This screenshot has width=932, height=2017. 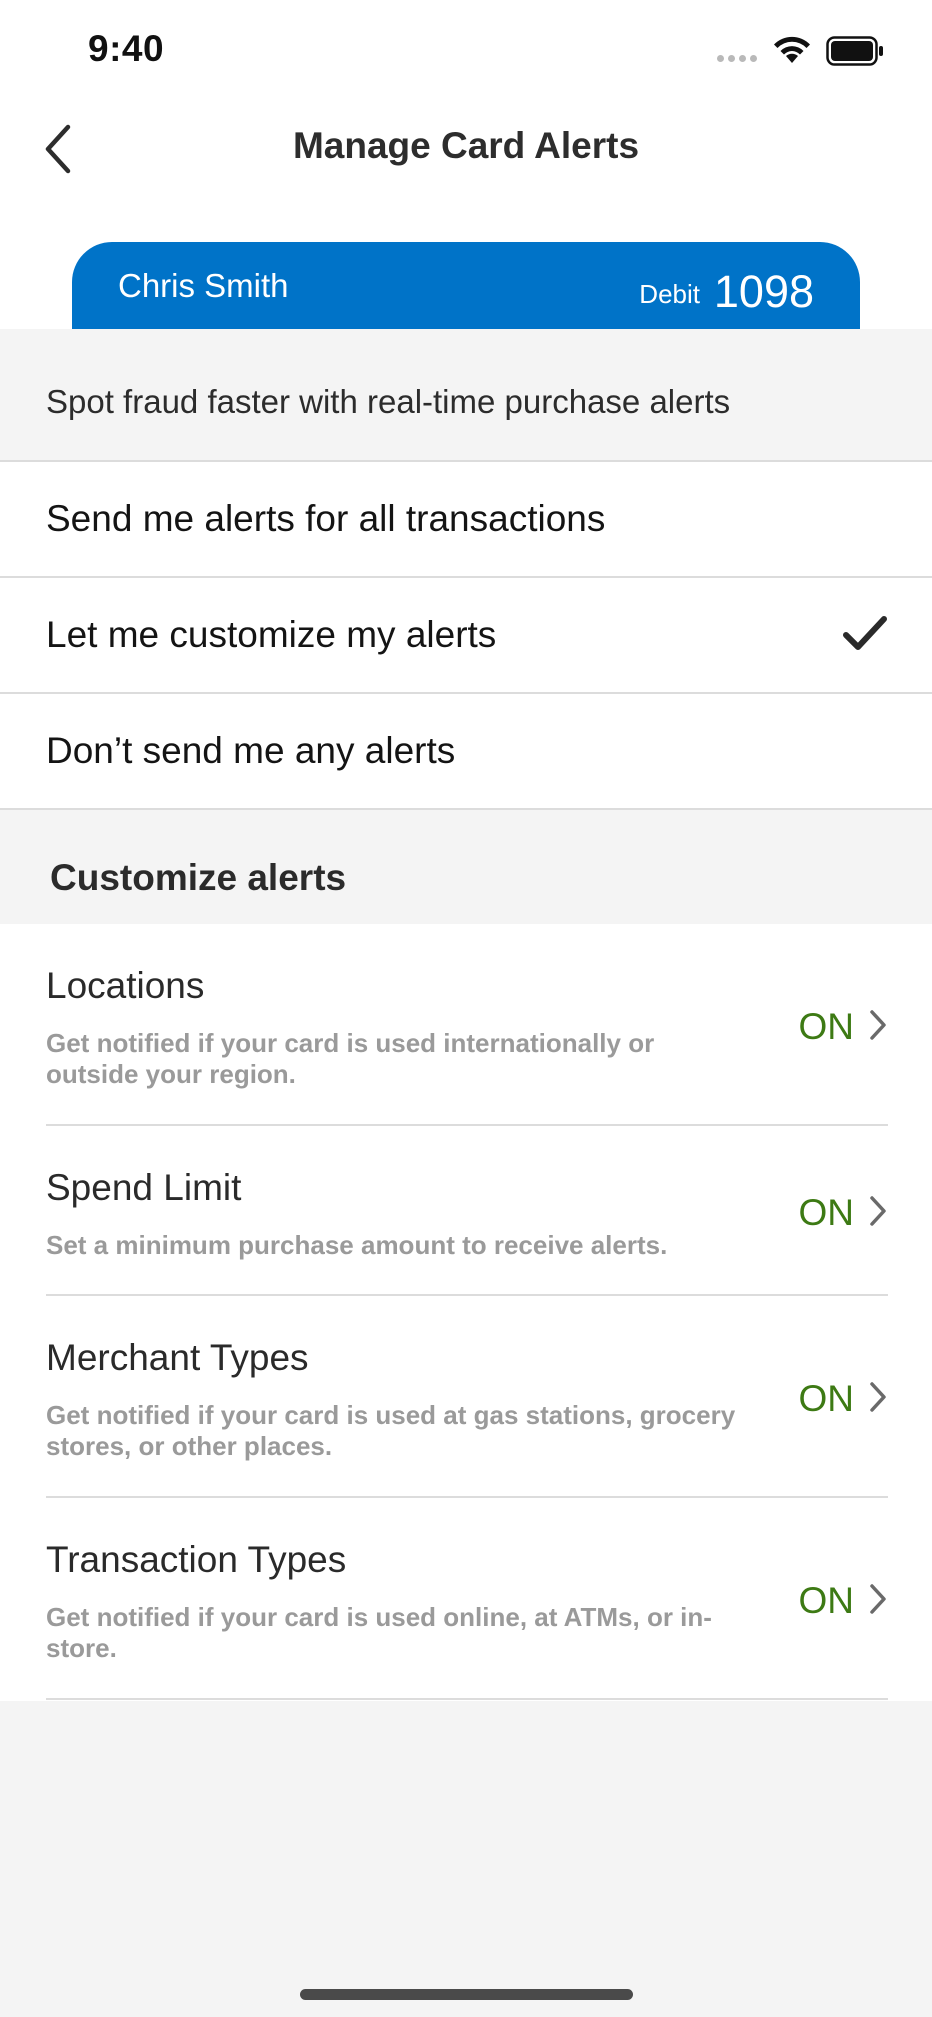 I want to click on option-all-transactions: Send me alerts for all transactions, so click(x=466, y=520).